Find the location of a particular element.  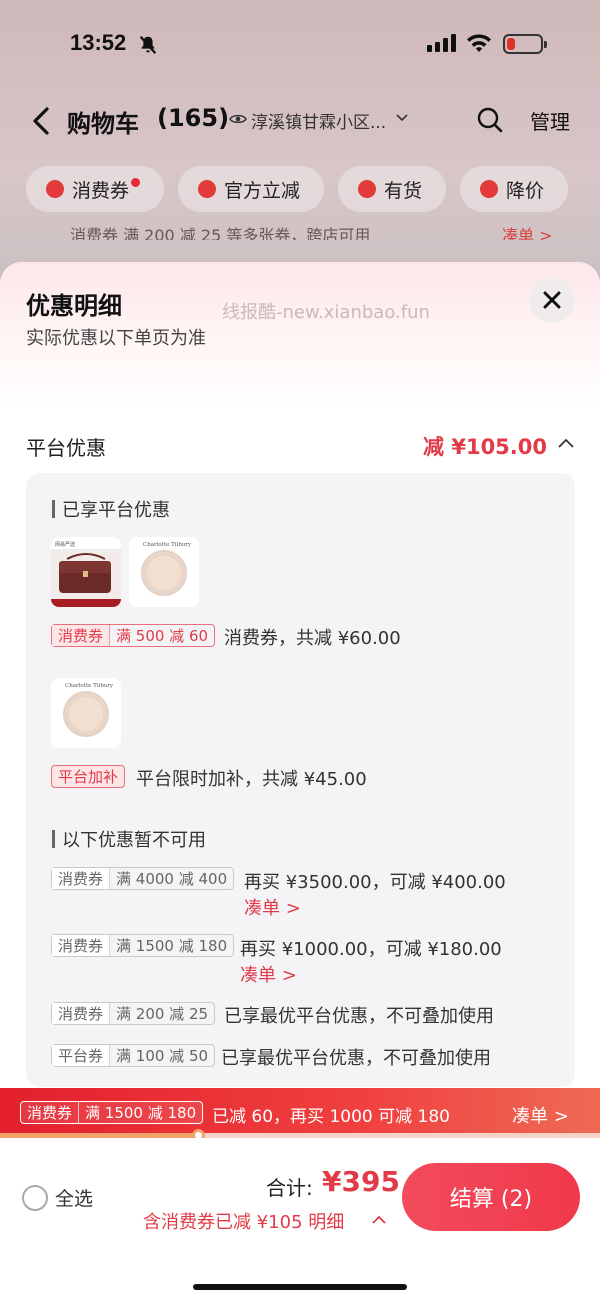

banner-text: 已减 60，再买 1000 可减 180 is located at coordinates (331, 1117).